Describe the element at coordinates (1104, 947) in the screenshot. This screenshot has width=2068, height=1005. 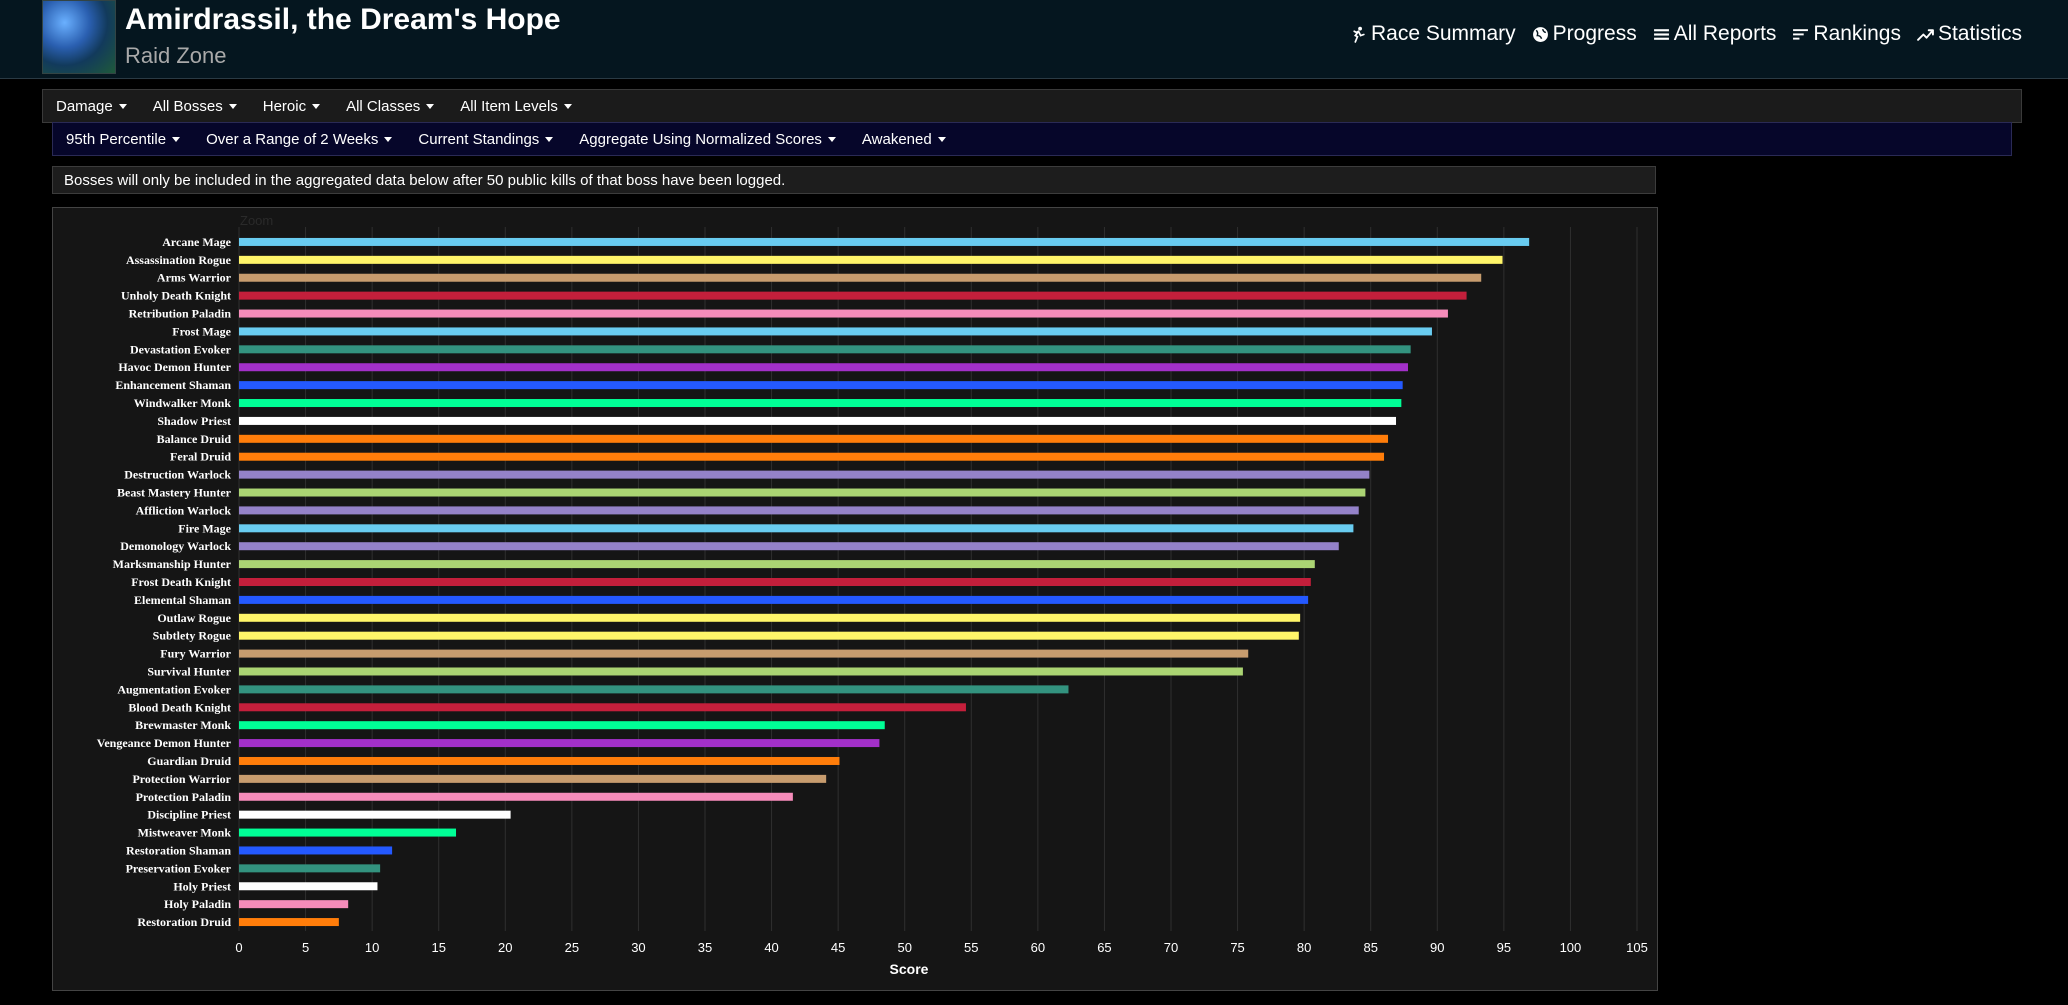
I see `x-tick-label: 65` at that location.